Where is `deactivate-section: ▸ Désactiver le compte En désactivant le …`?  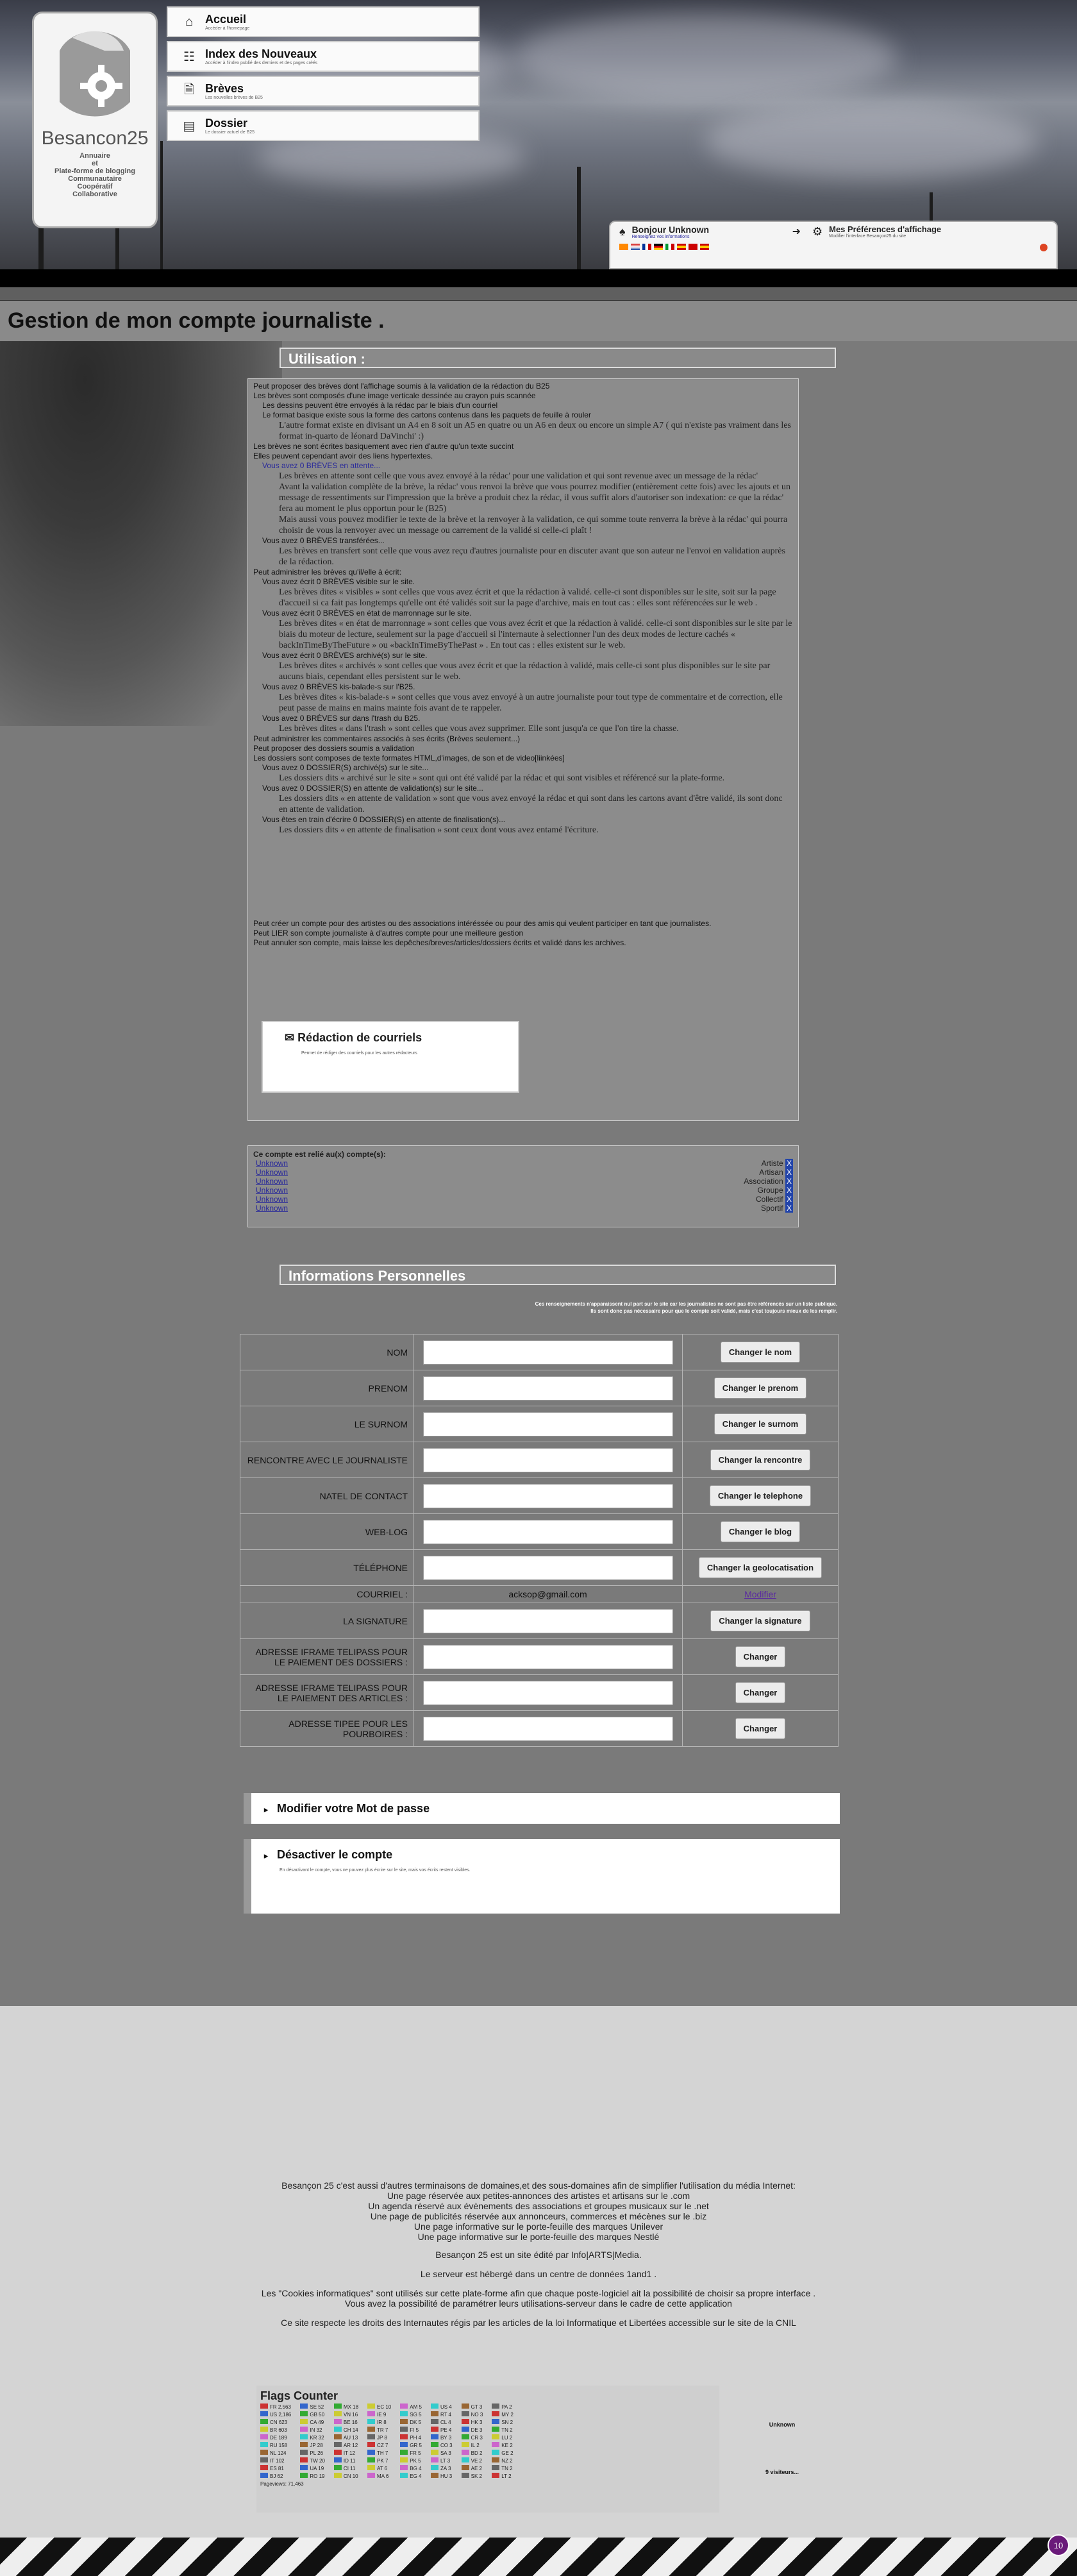
deactivate-section: ▸ Désactiver le compte En désactivant le … is located at coordinates (542, 1876).